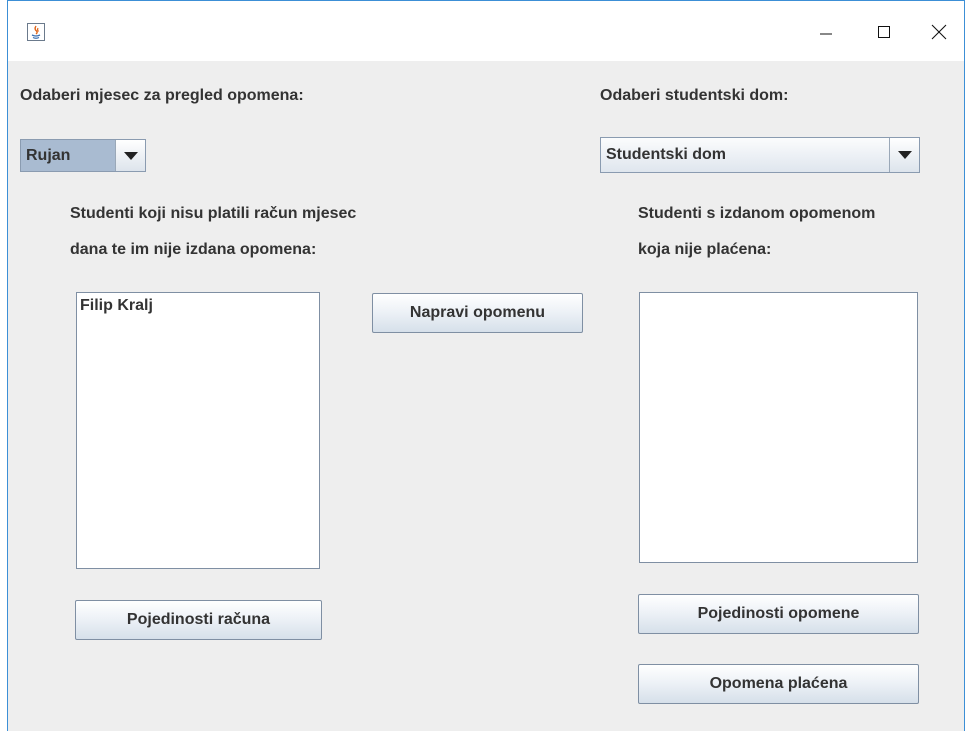 The width and height of the screenshot is (966, 731). I want to click on maximize-button, so click(884, 34).